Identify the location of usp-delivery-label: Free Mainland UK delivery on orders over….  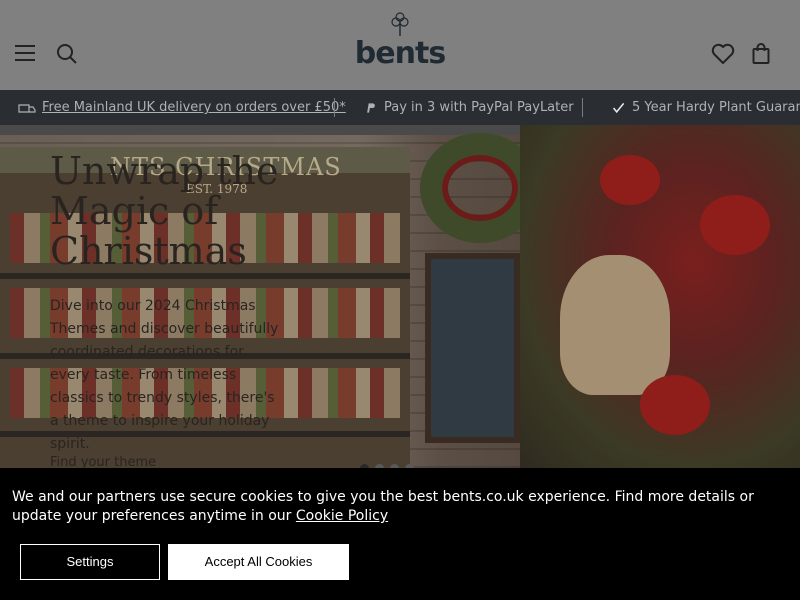
(194, 107).